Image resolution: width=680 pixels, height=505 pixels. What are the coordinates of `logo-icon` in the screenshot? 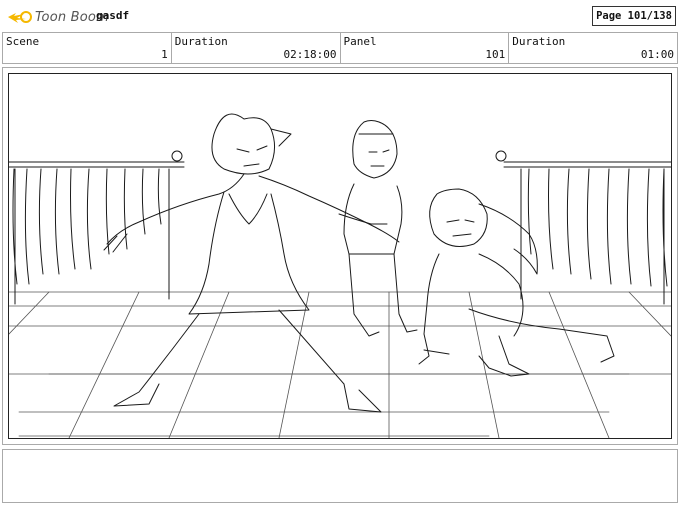 It's located at (20, 17).